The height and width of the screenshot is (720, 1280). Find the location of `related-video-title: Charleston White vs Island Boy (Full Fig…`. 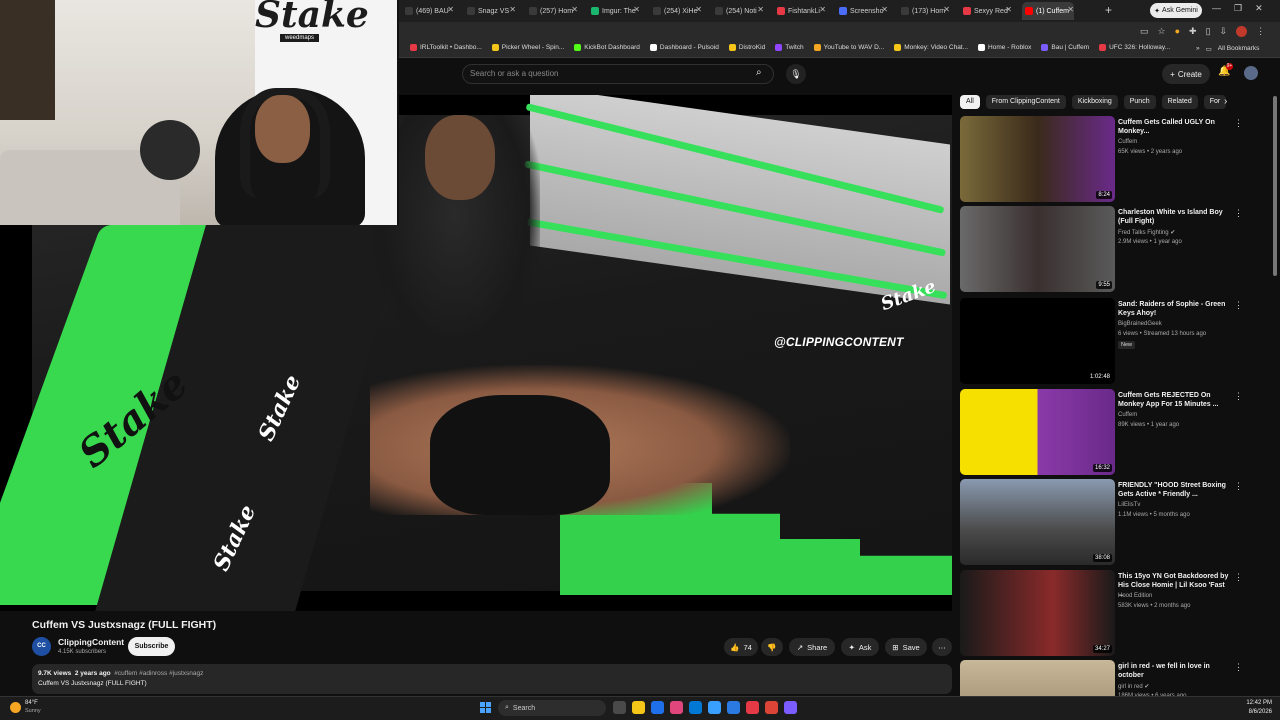

related-video-title: Charleston White vs Island Boy (Full Fig… is located at coordinates (1174, 217).